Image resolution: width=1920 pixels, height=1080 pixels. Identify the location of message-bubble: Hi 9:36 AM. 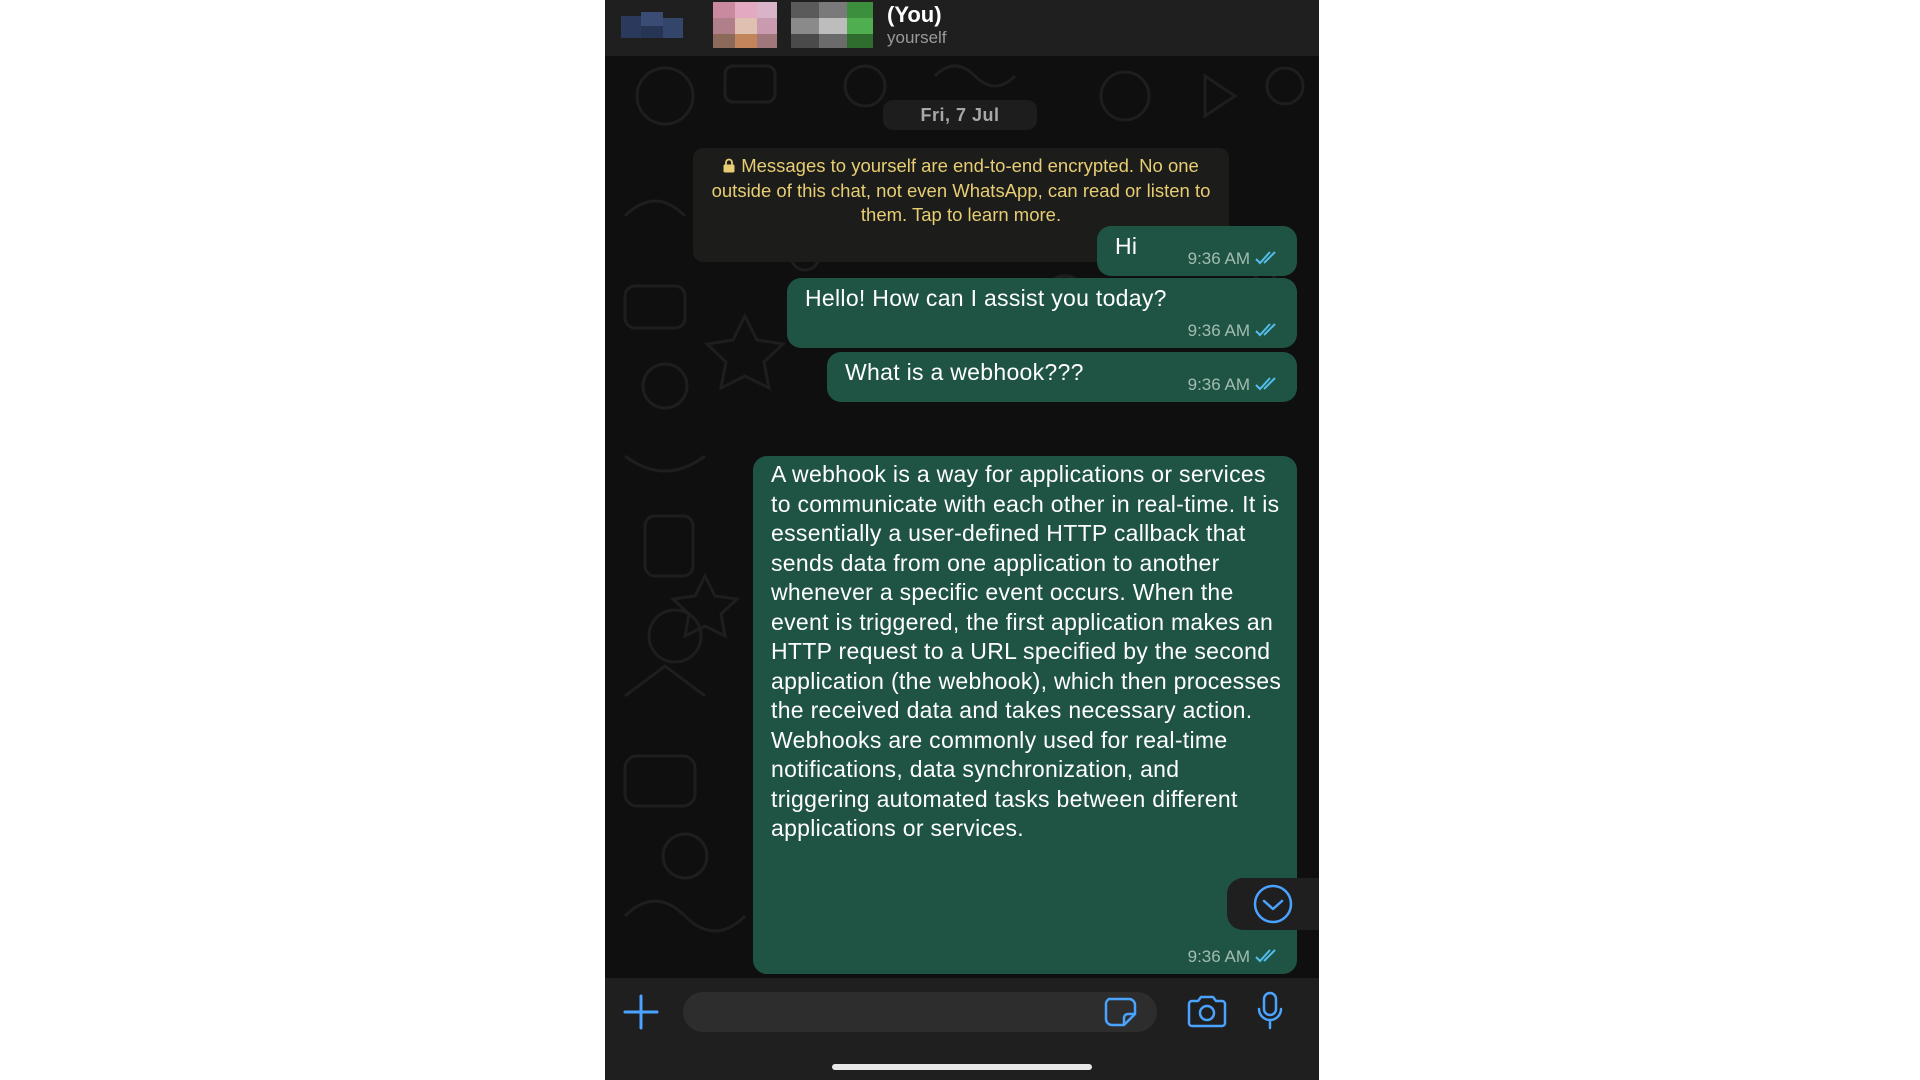
(1197, 251).